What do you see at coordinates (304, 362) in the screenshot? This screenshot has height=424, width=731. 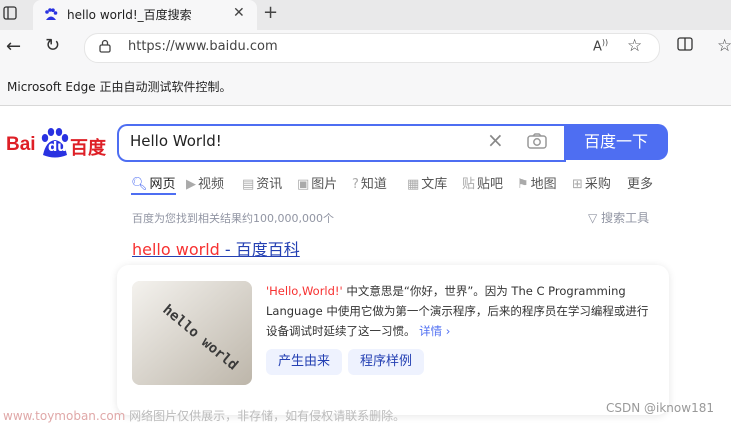 I see `chip-origin: 产生由来` at bounding box center [304, 362].